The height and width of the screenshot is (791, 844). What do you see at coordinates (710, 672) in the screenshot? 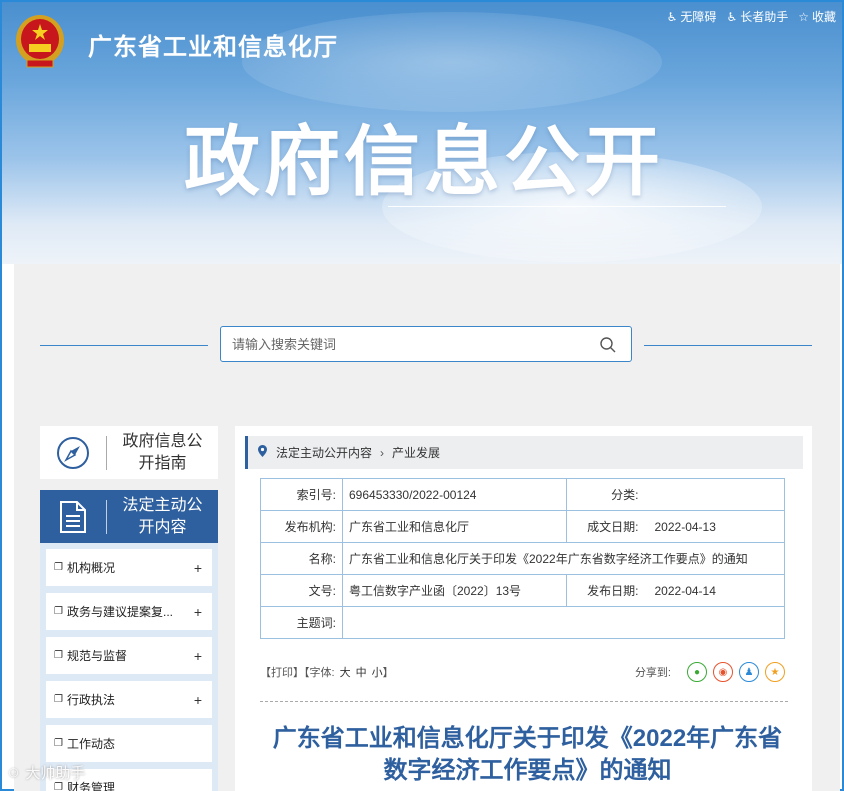
I see `share-bar: 分享到: ● ◉ ♟ ★` at bounding box center [710, 672].